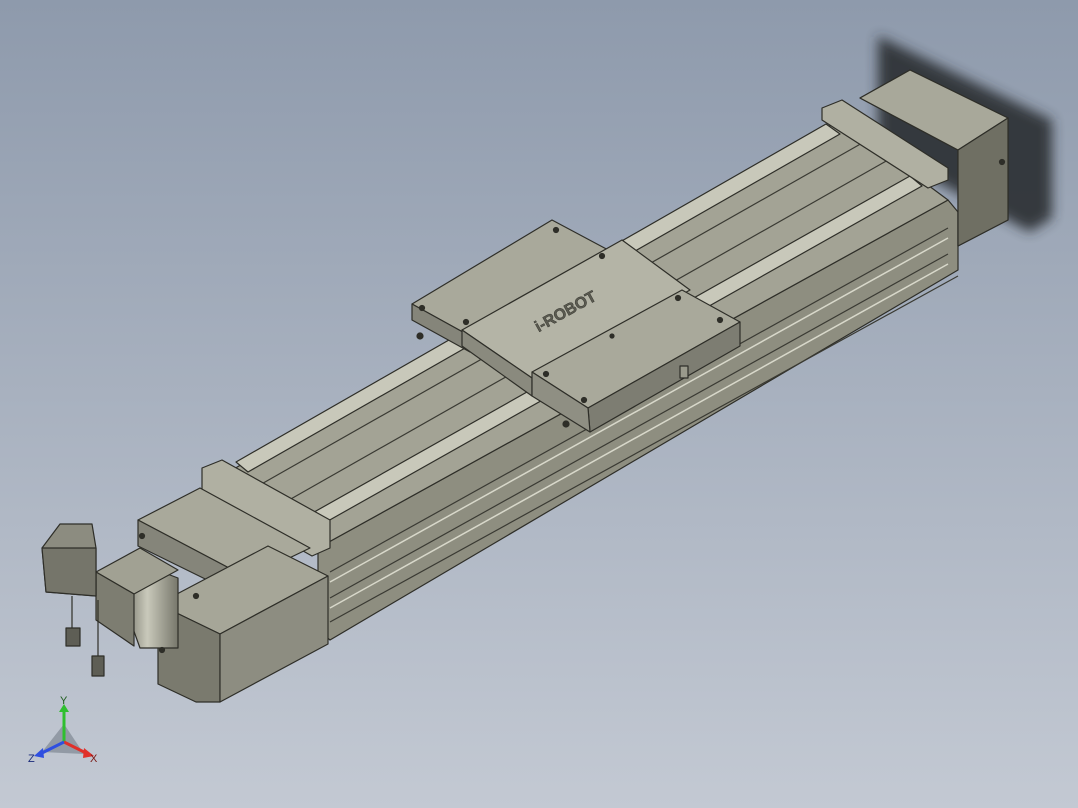 This screenshot has height=808, width=1078. I want to click on z-axis-head-icon, so click(39, 753).